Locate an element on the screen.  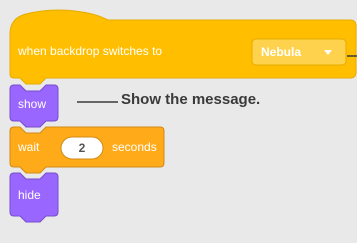
wait-block: wait 2 seconds is located at coordinates (87, 150).